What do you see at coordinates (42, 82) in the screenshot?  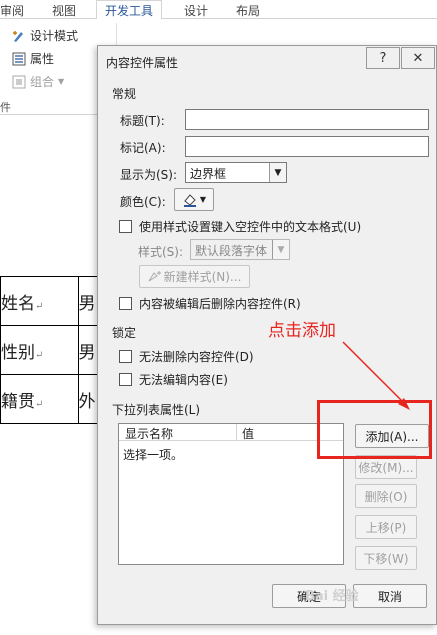 I see `group-label: 组合` at bounding box center [42, 82].